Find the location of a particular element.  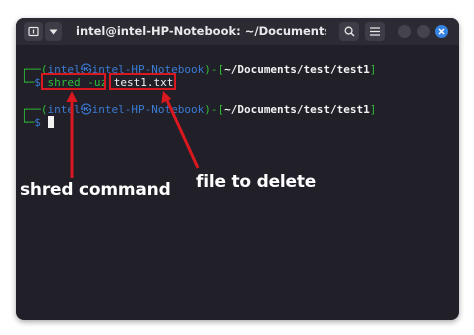

maximize-button is located at coordinates (423, 31).